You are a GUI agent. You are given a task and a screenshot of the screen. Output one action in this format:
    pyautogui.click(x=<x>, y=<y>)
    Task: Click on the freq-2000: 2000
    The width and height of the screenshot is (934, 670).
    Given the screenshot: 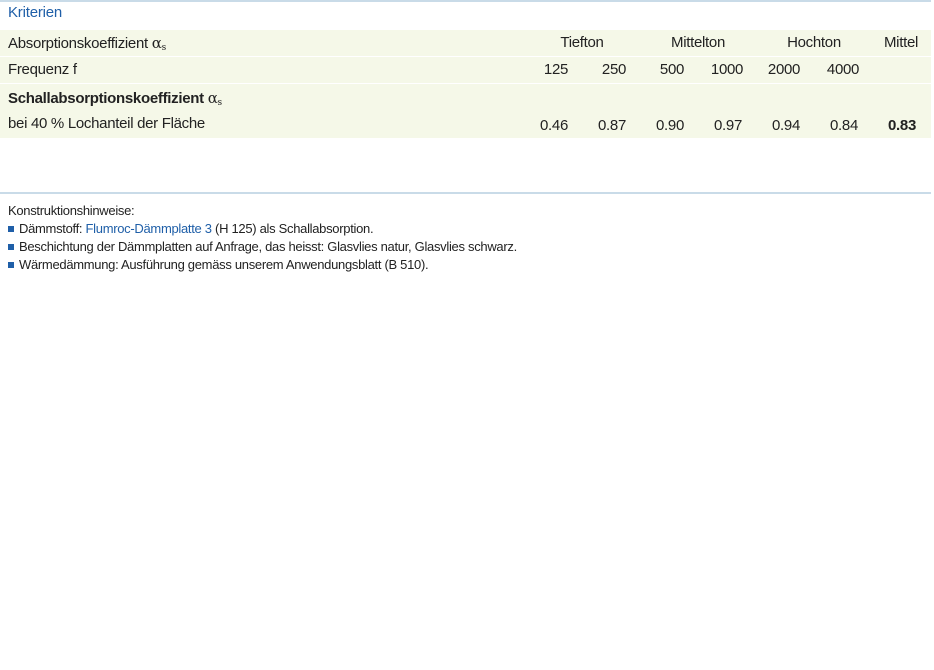 What is the action you would take?
    pyautogui.click(x=784, y=69)
    